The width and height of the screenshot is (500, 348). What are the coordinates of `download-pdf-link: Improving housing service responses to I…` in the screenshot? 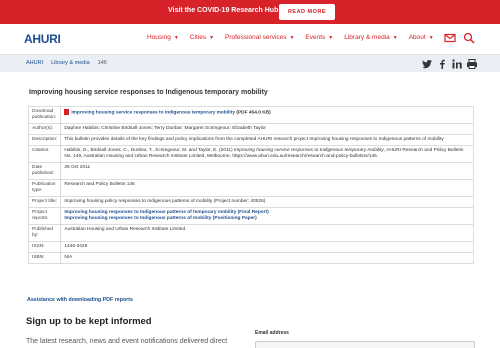 It's located at (153, 112).